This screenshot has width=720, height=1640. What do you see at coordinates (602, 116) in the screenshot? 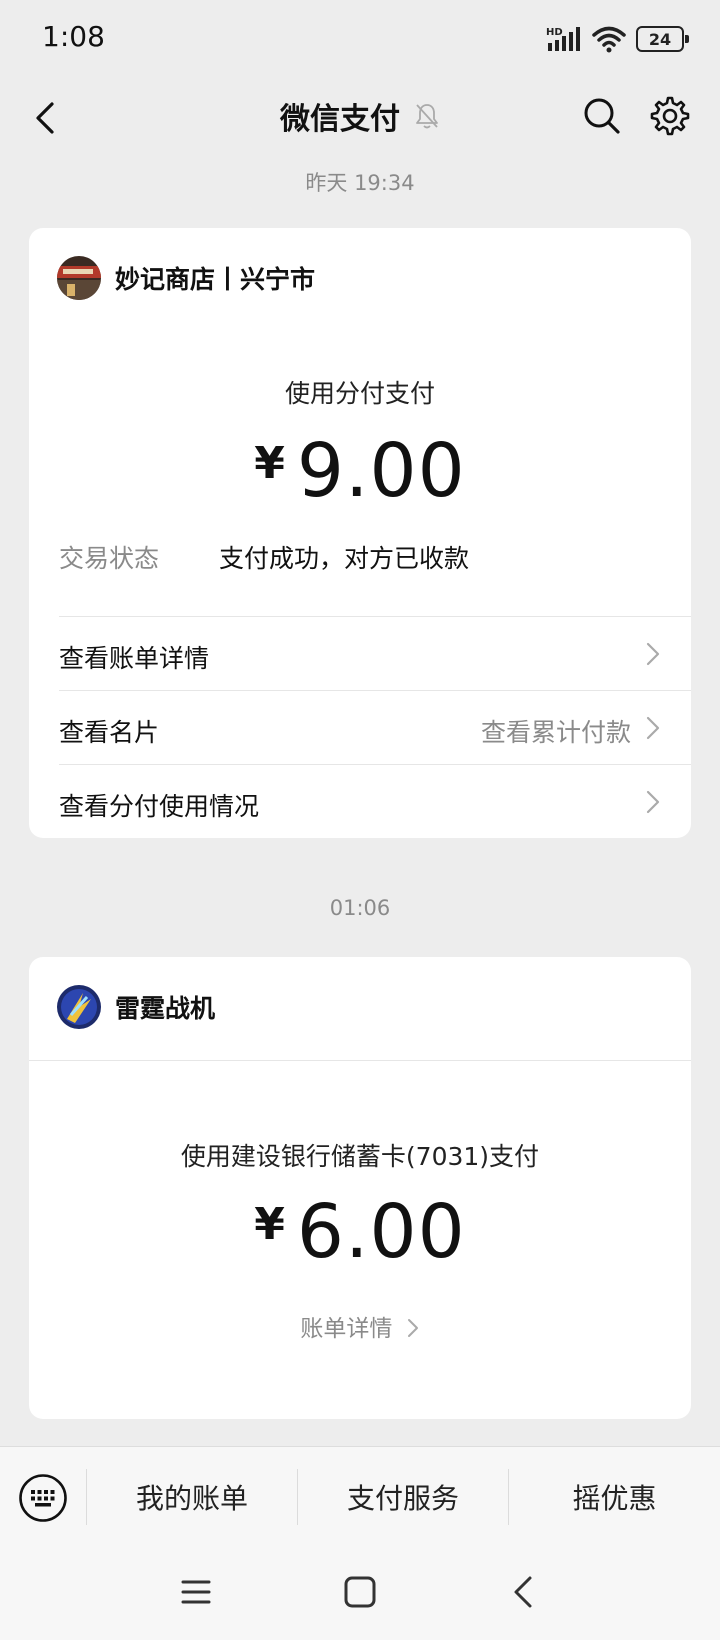
I see `search-icon` at bounding box center [602, 116].